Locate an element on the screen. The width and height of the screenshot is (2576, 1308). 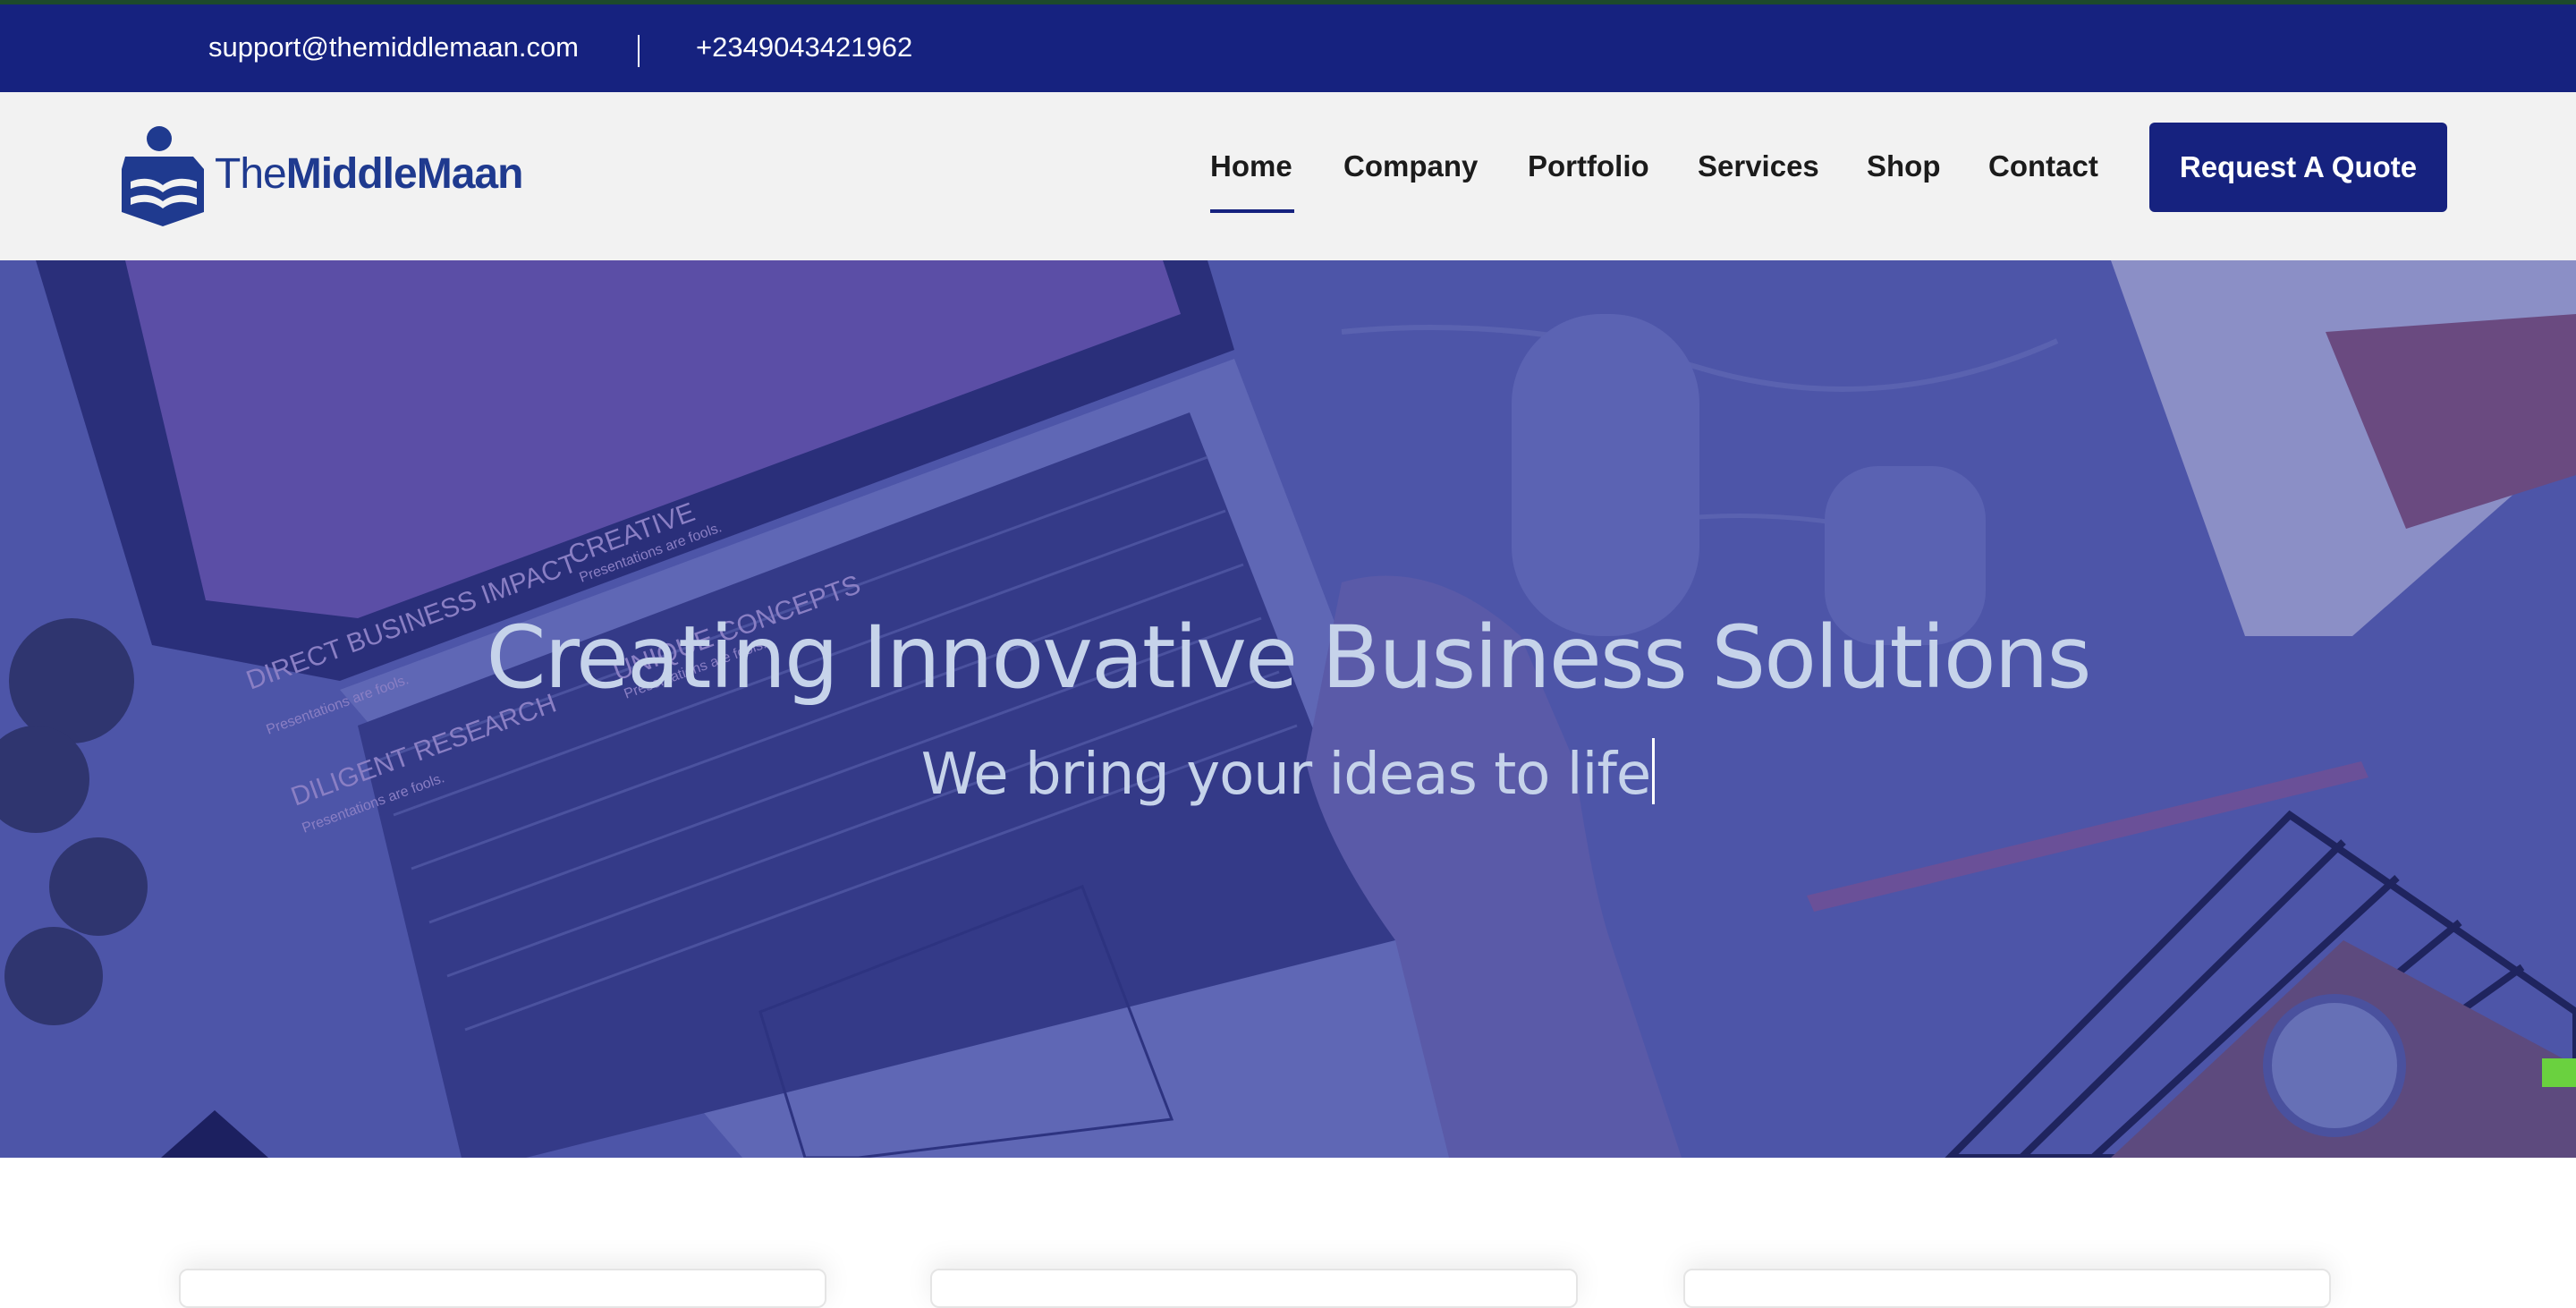
nav-home: Home is located at coordinates (1251, 166).